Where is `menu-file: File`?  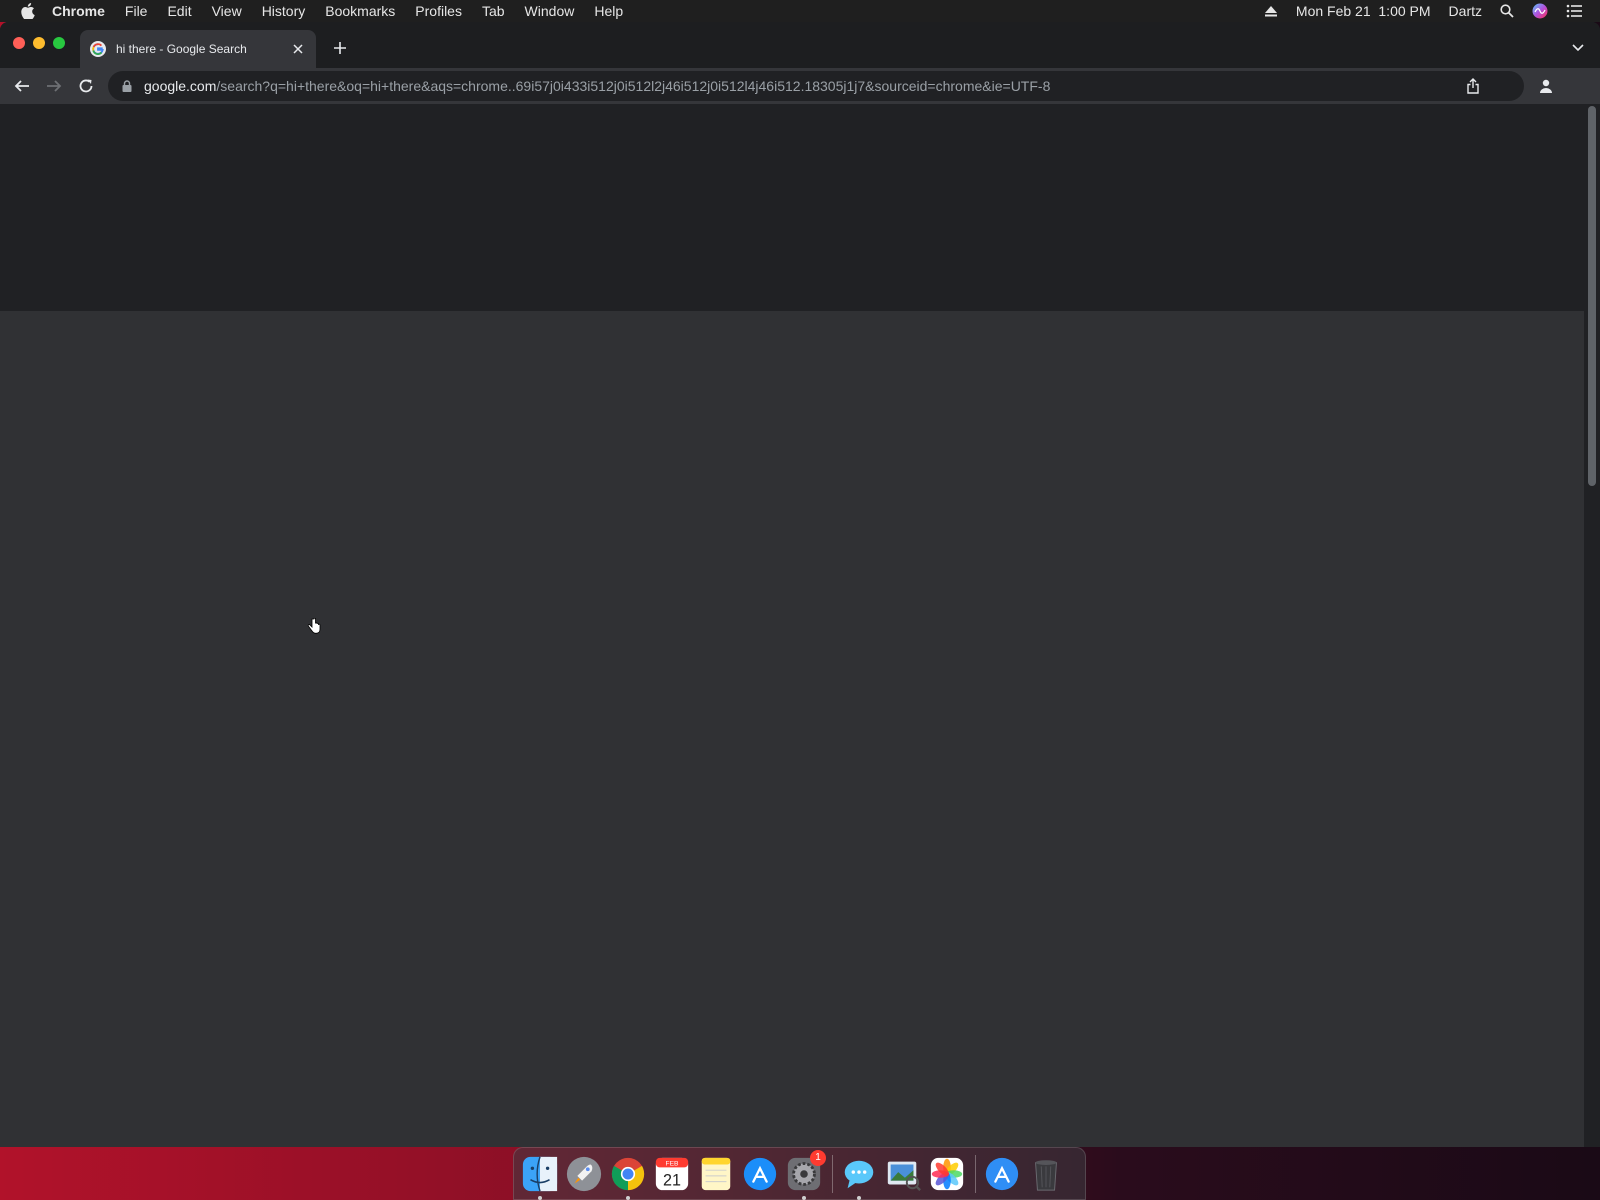 menu-file: File is located at coordinates (136, 11).